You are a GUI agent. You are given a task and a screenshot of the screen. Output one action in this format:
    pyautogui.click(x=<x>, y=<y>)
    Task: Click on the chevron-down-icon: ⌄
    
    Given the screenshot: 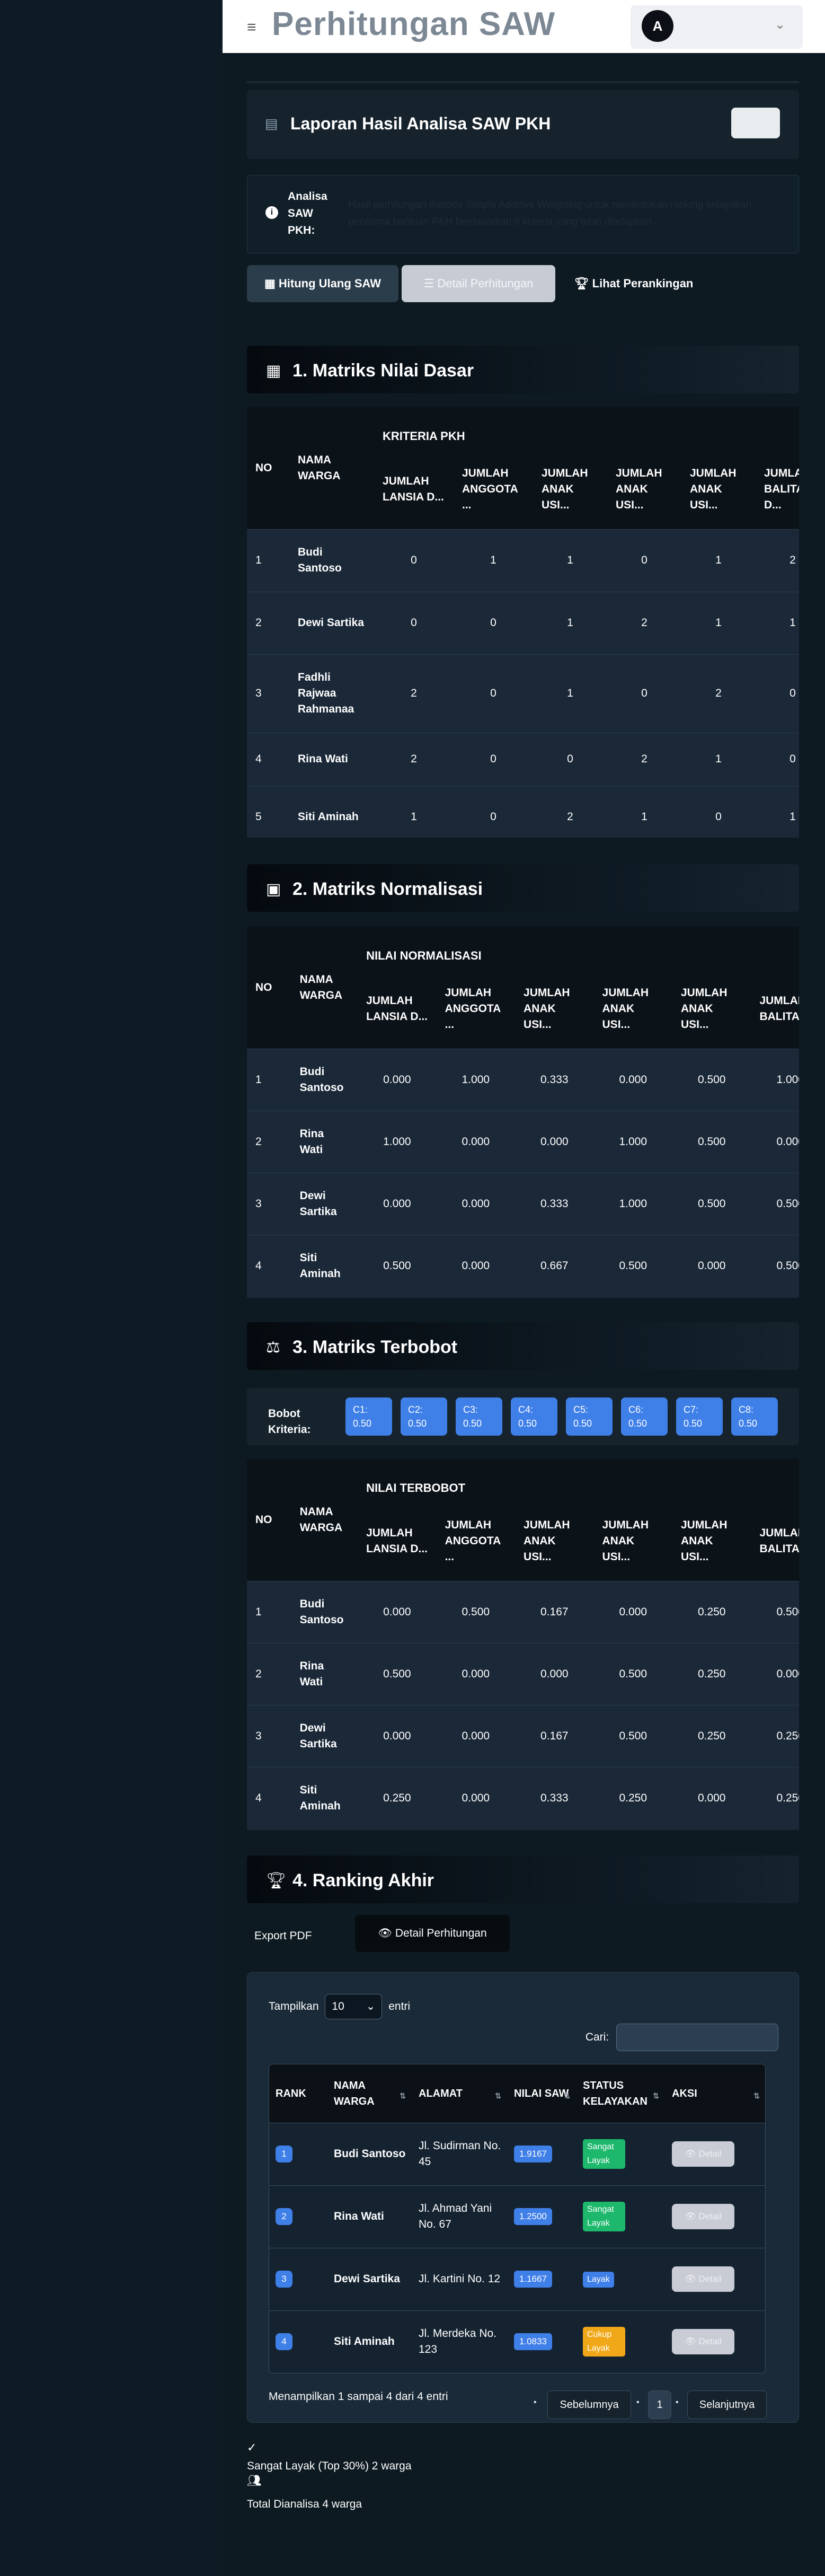 What is the action you would take?
    pyautogui.click(x=780, y=24)
    